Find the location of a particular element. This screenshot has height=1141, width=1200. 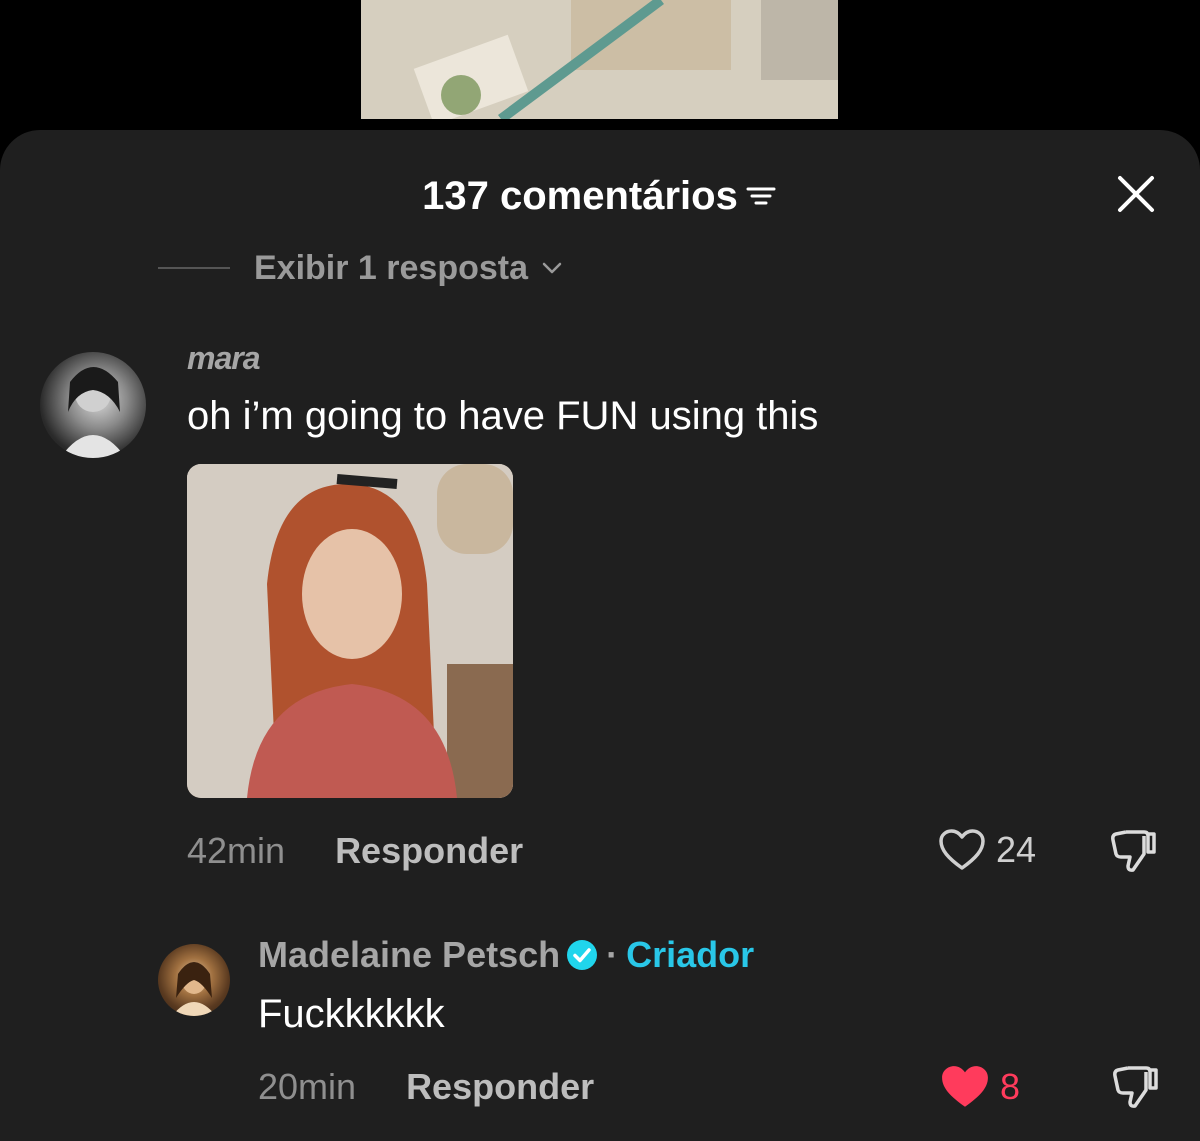

heart-filled-icon is located at coordinates (965, 1086).